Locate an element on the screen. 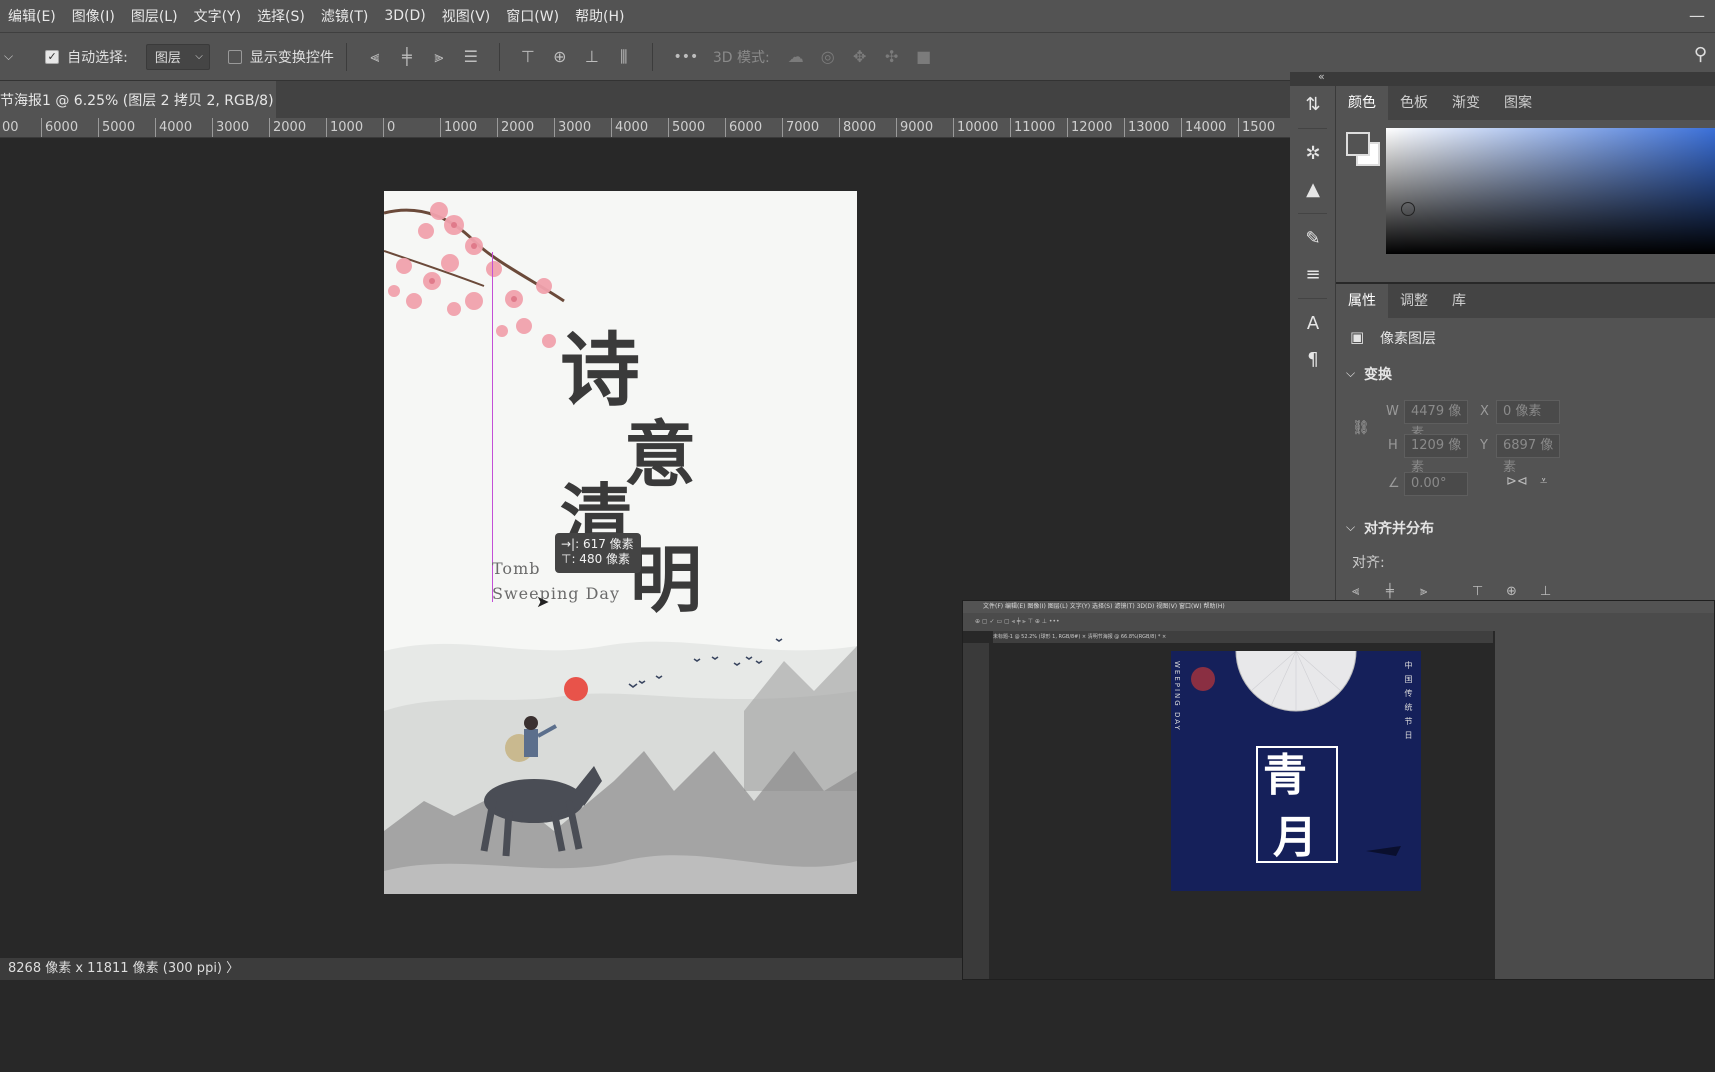  mini-poster-side-text: WEEPING DAY is located at coordinates (1177, 696).